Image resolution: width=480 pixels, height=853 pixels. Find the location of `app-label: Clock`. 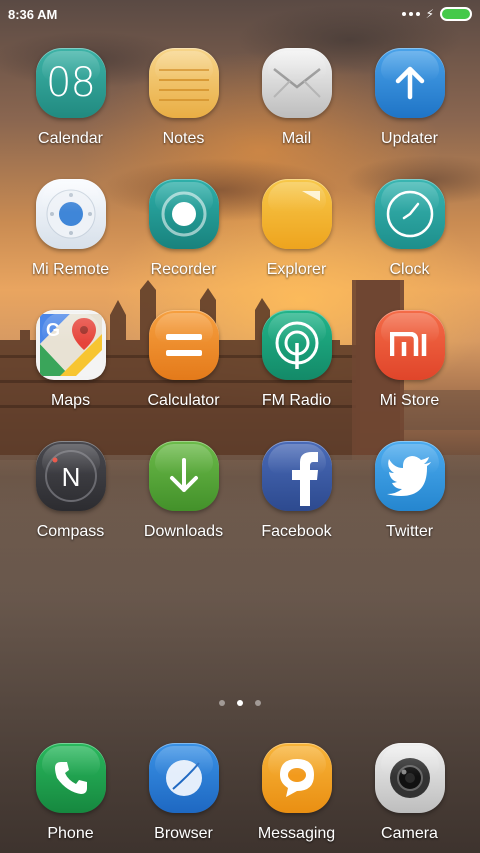

app-label: Clock is located at coordinates (409, 269).